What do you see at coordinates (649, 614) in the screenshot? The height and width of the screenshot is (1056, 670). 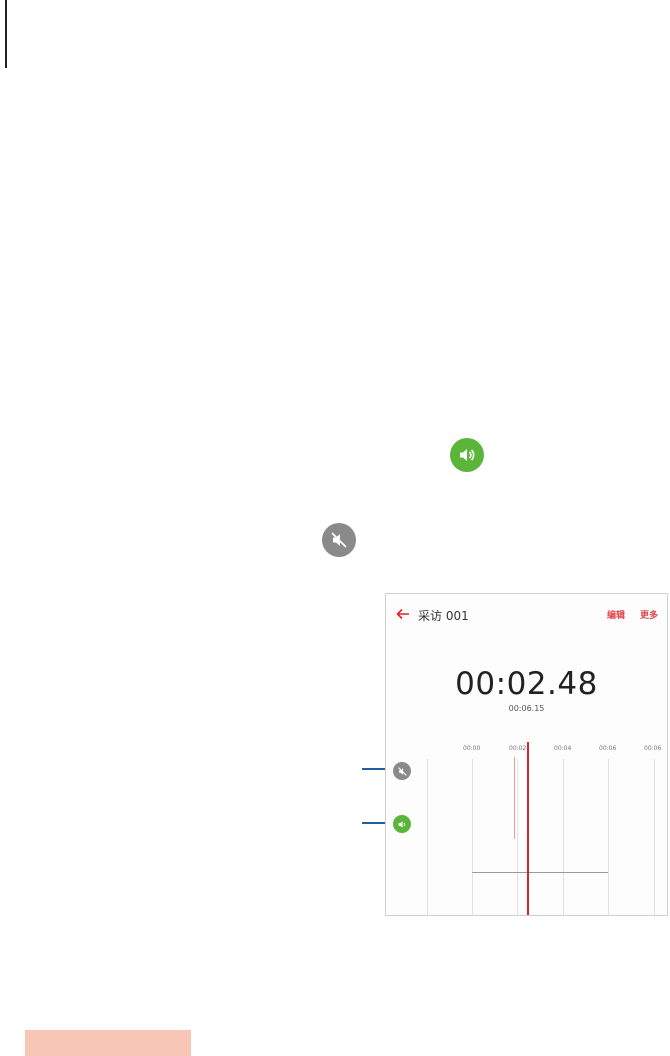 I see `more-button: 更多` at bounding box center [649, 614].